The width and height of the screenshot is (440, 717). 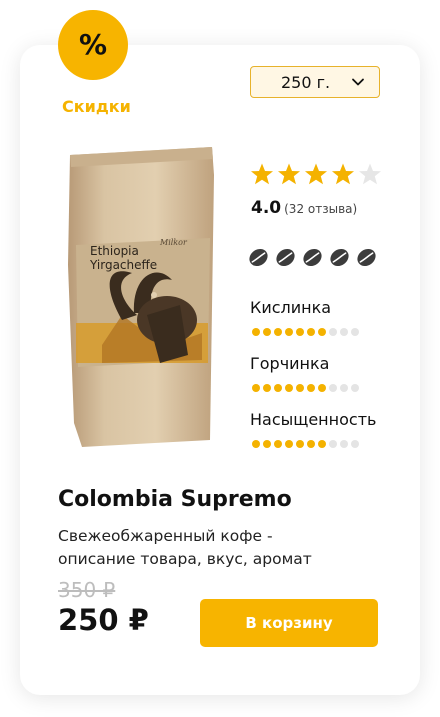 What do you see at coordinates (305, 332) in the screenshot?
I see `param-dots-acidity` at bounding box center [305, 332].